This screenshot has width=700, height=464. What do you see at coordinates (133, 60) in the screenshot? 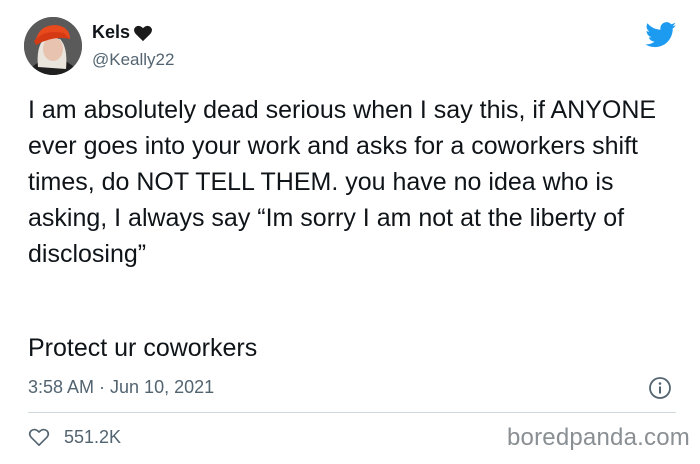
I see `author-handle: @Keally22` at bounding box center [133, 60].